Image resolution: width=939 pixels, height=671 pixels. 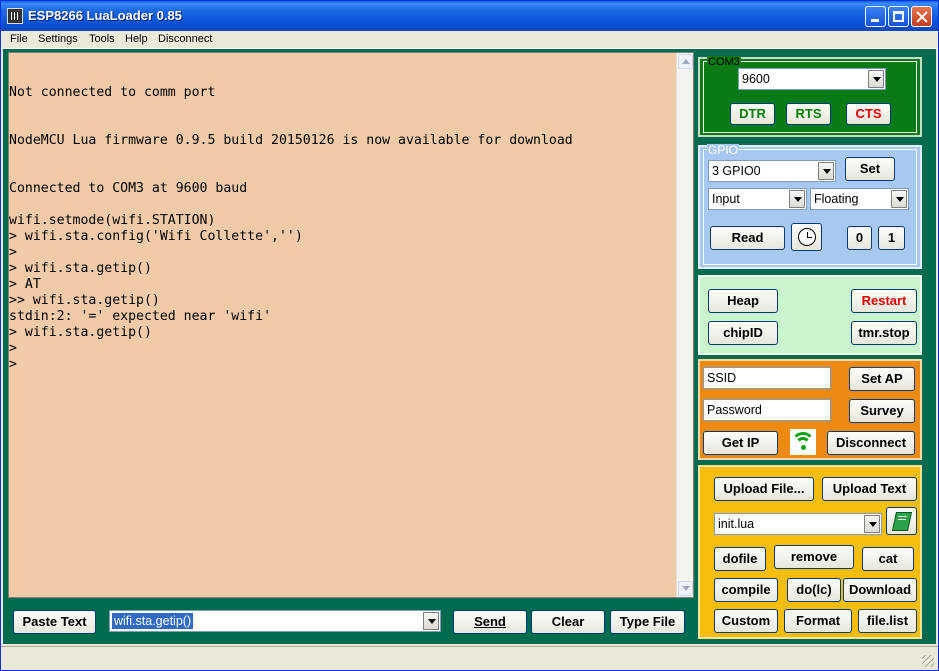 I want to click on file-list-button: file.list, so click(x=887, y=621).